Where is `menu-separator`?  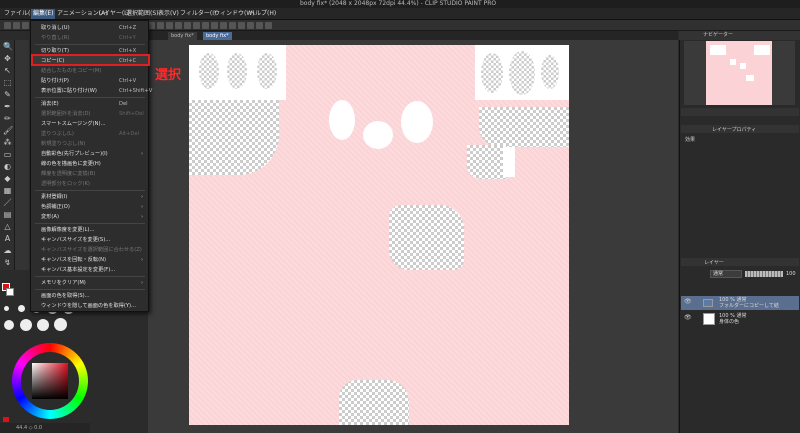 menu-separator is located at coordinates (90, 190).